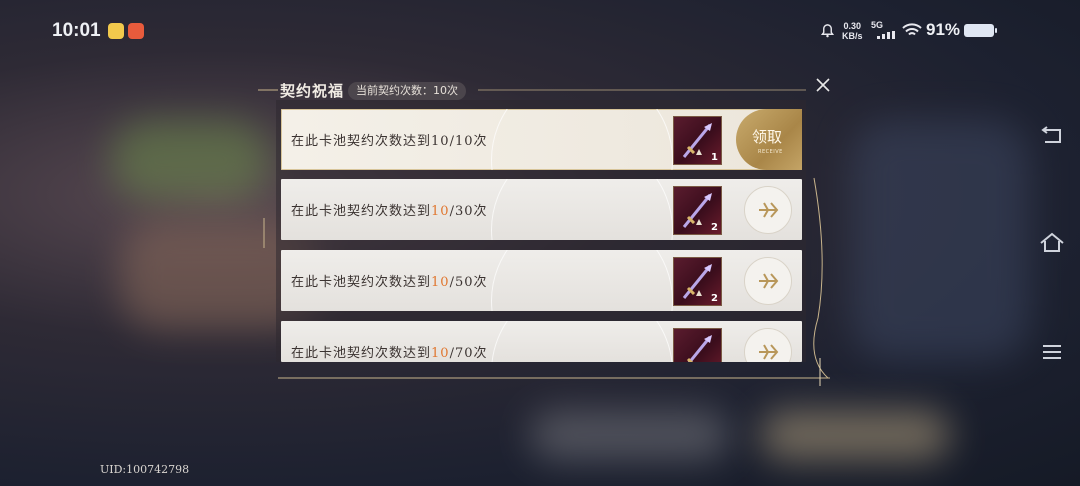 The height and width of the screenshot is (486, 1080). I want to click on status-bar: 10:01 0.30 KB/s 5G 91%, so click(540, 31).